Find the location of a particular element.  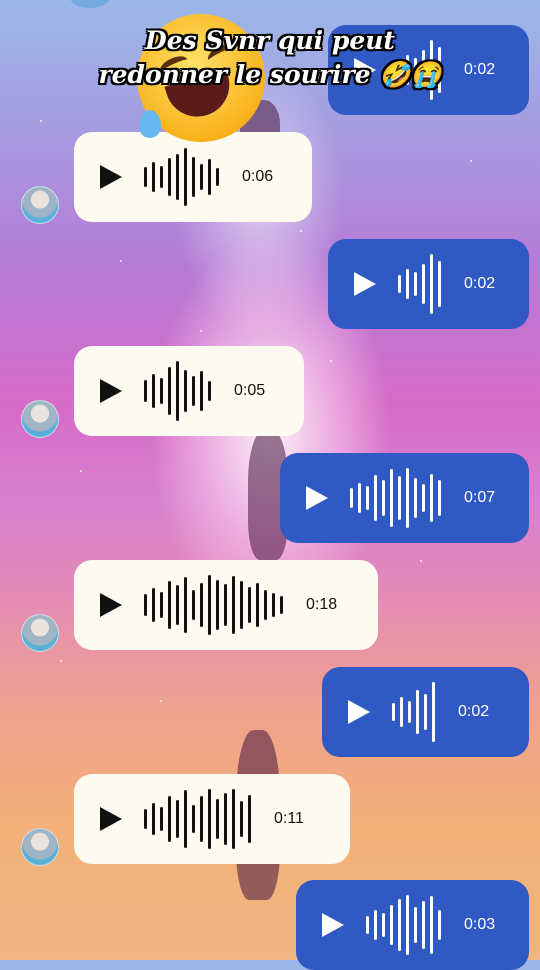

voice-message-received: 0:11 is located at coordinates (212, 819).